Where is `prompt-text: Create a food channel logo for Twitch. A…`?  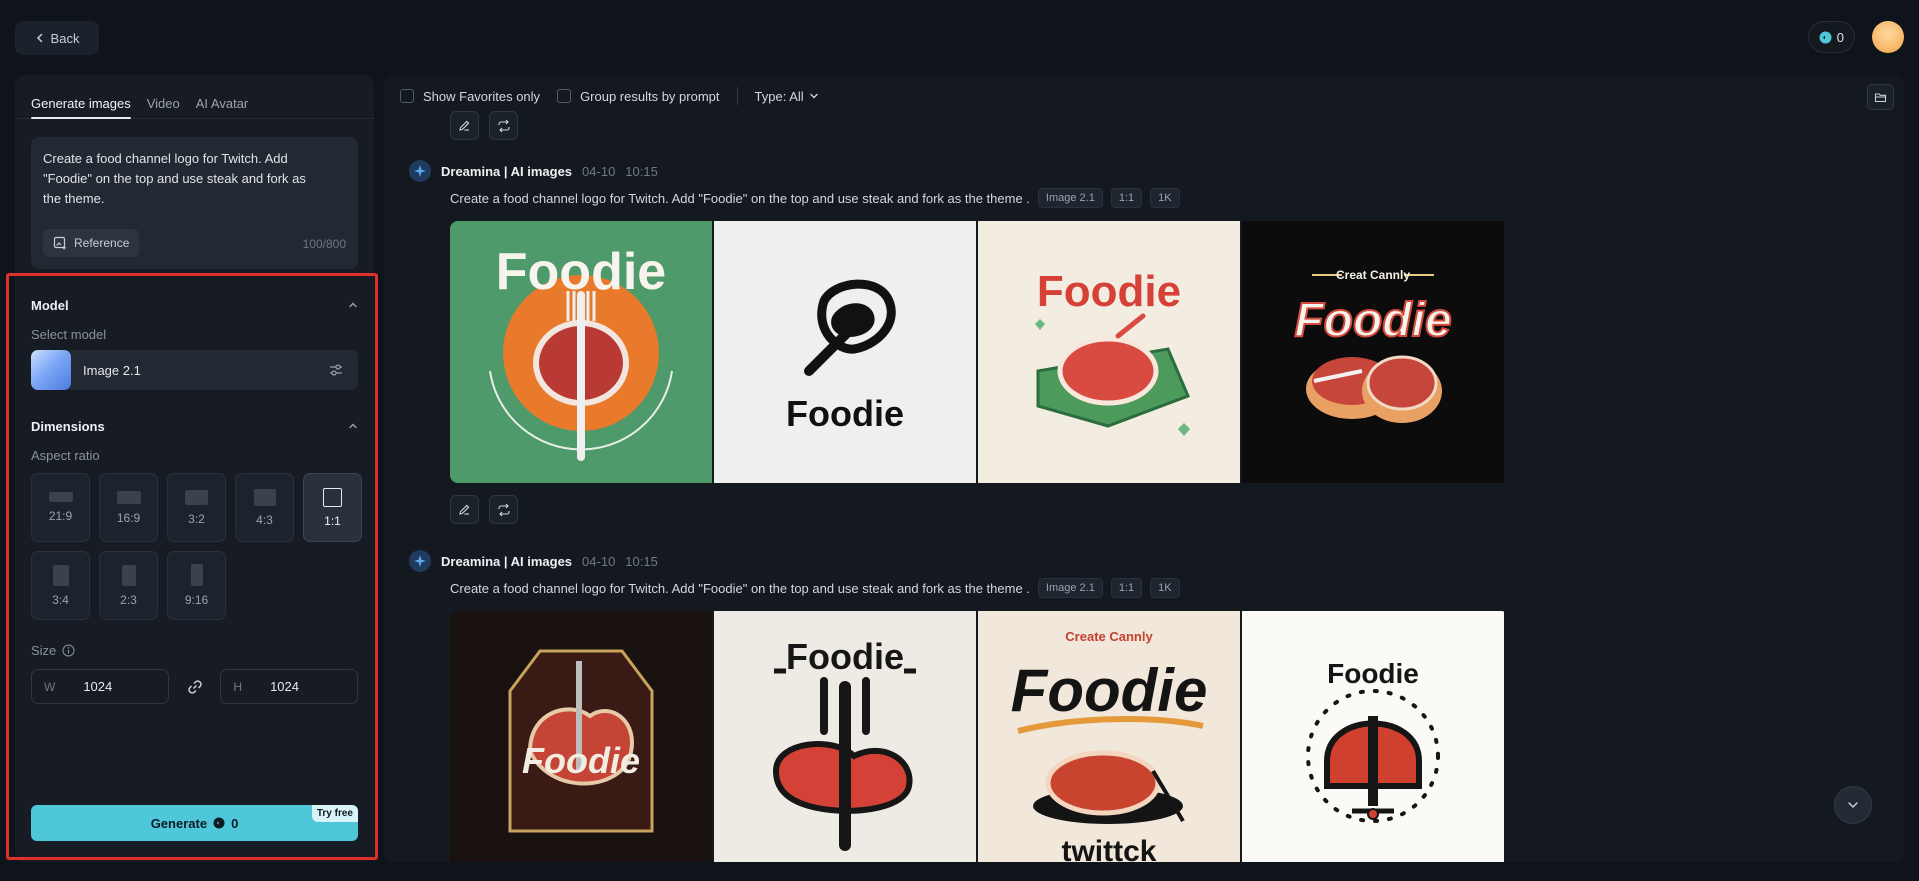
prompt-text: Create a food channel logo for Twitch. A… is located at coordinates (178, 179).